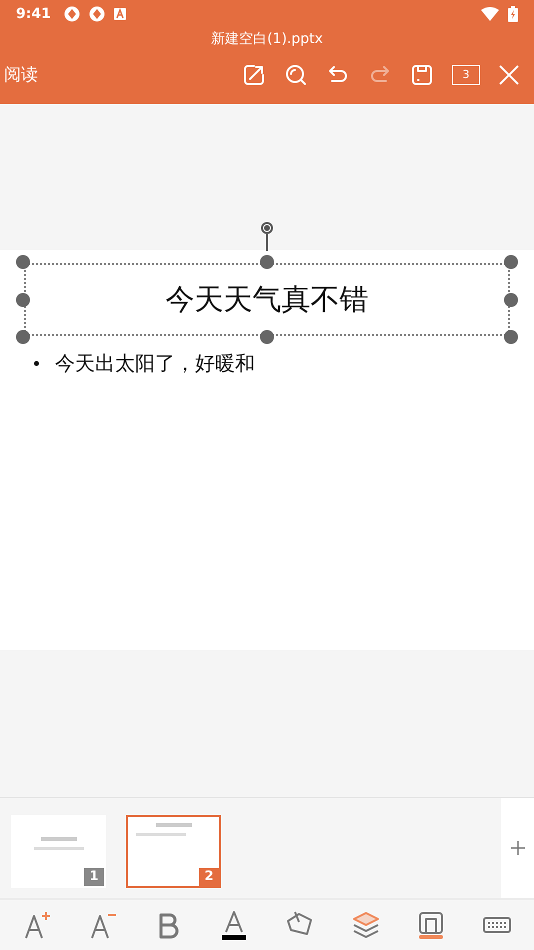 Image resolution: width=534 pixels, height=950 pixels. Describe the element at coordinates (267, 39) in the screenshot. I see `document-title: 新建空白(1).pptx` at that location.